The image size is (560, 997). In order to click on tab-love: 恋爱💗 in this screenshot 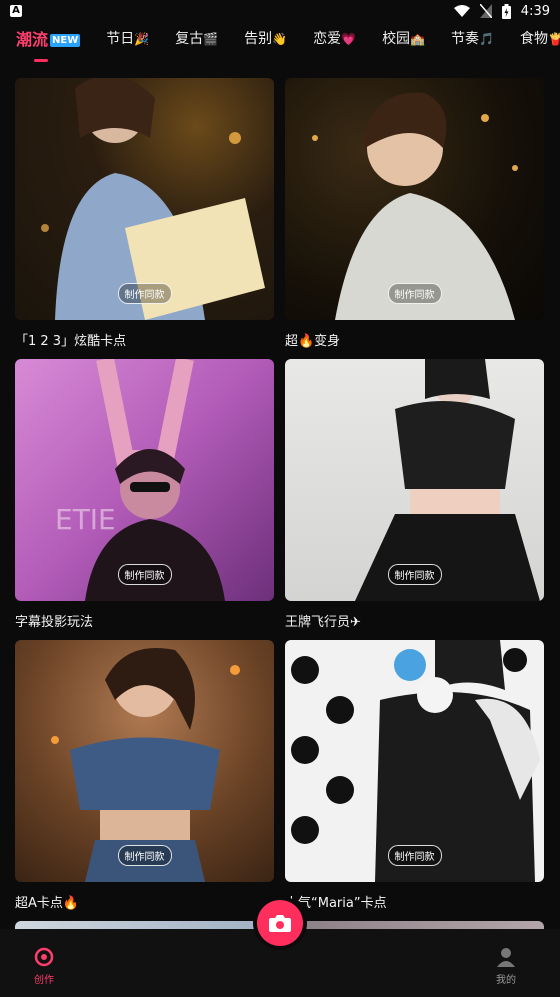, I will do `click(334, 38)`.